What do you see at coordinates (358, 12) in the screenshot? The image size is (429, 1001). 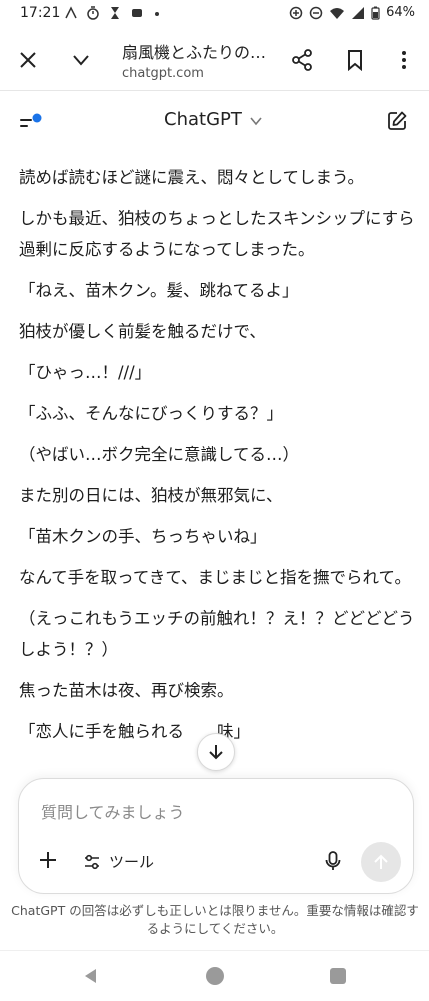 I see `cell-signal-icon` at bounding box center [358, 12].